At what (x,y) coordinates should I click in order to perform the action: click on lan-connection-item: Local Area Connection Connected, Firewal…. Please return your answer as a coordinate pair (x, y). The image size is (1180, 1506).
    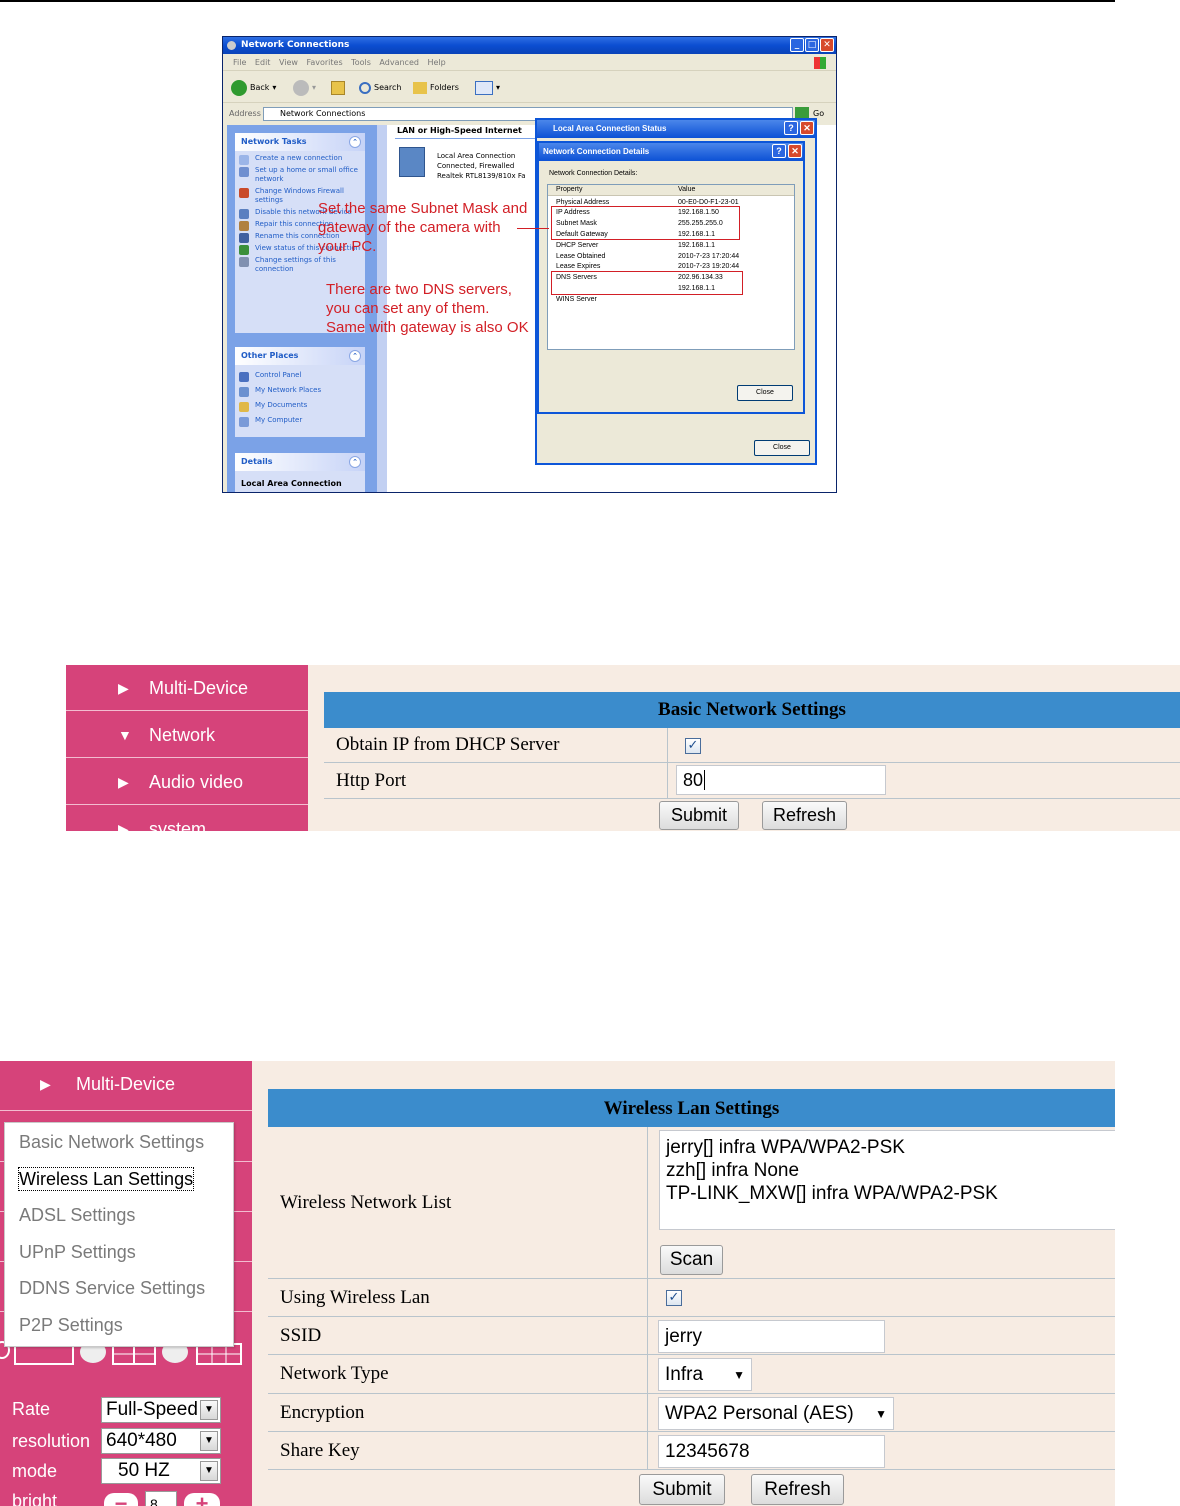
    Looking at the image, I should click on (487, 166).